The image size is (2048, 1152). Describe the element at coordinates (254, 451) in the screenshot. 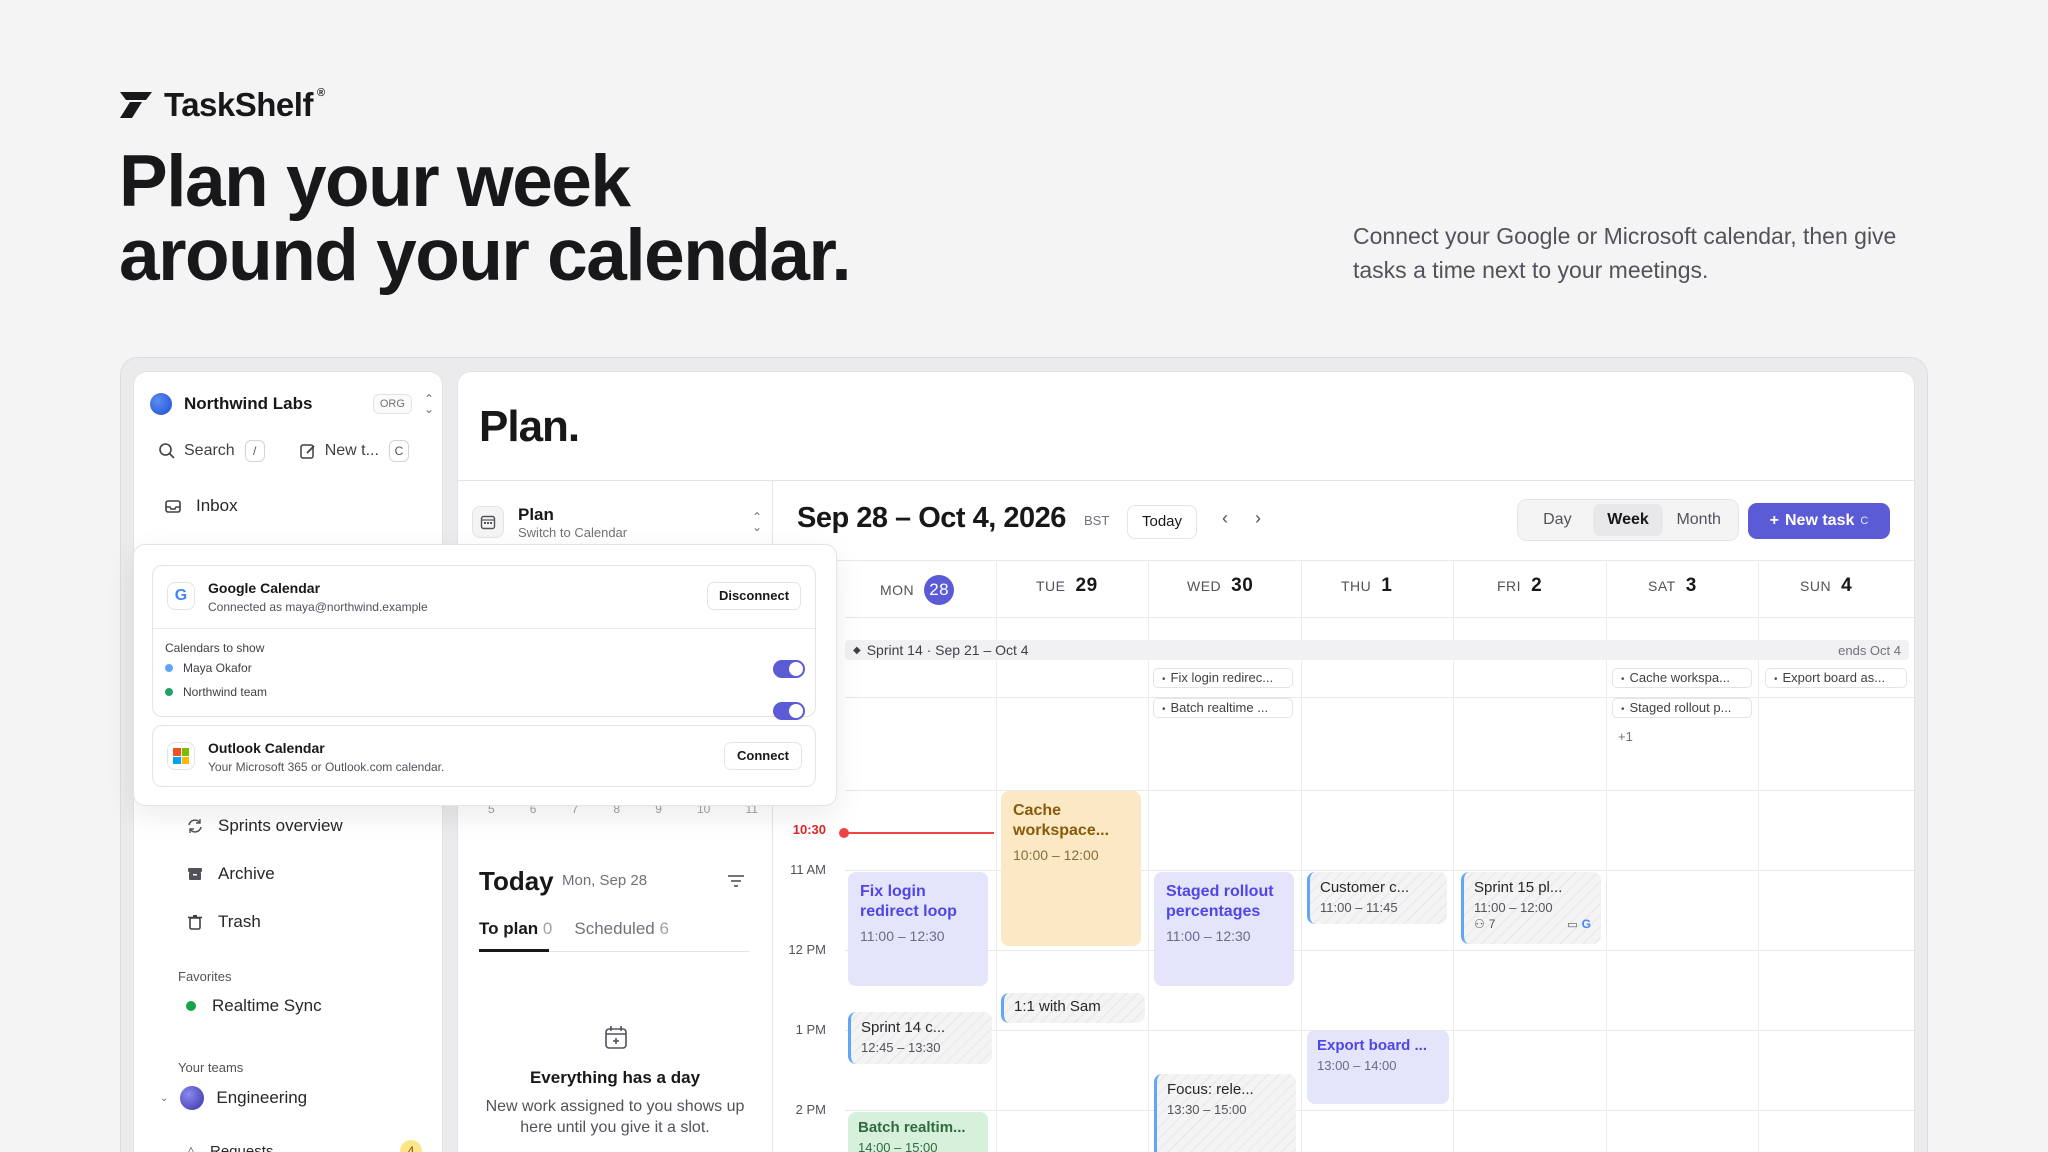

I see `search-shortcut: /` at that location.